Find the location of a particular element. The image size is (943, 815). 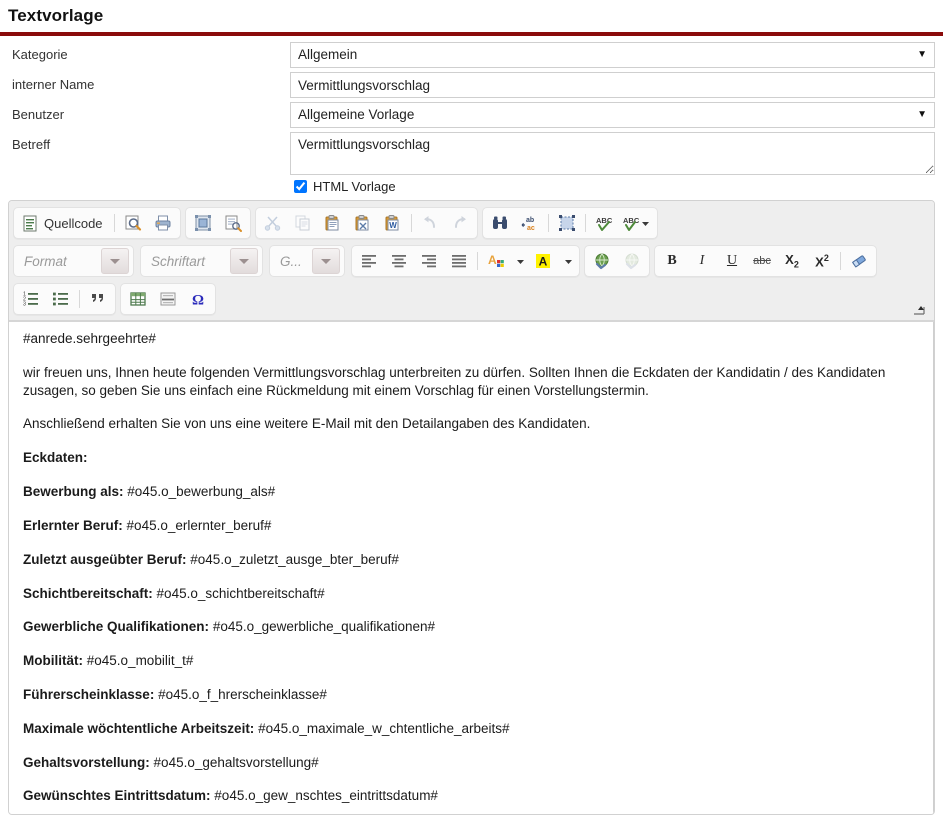

horizontal-rule-button is located at coordinates (168, 299).